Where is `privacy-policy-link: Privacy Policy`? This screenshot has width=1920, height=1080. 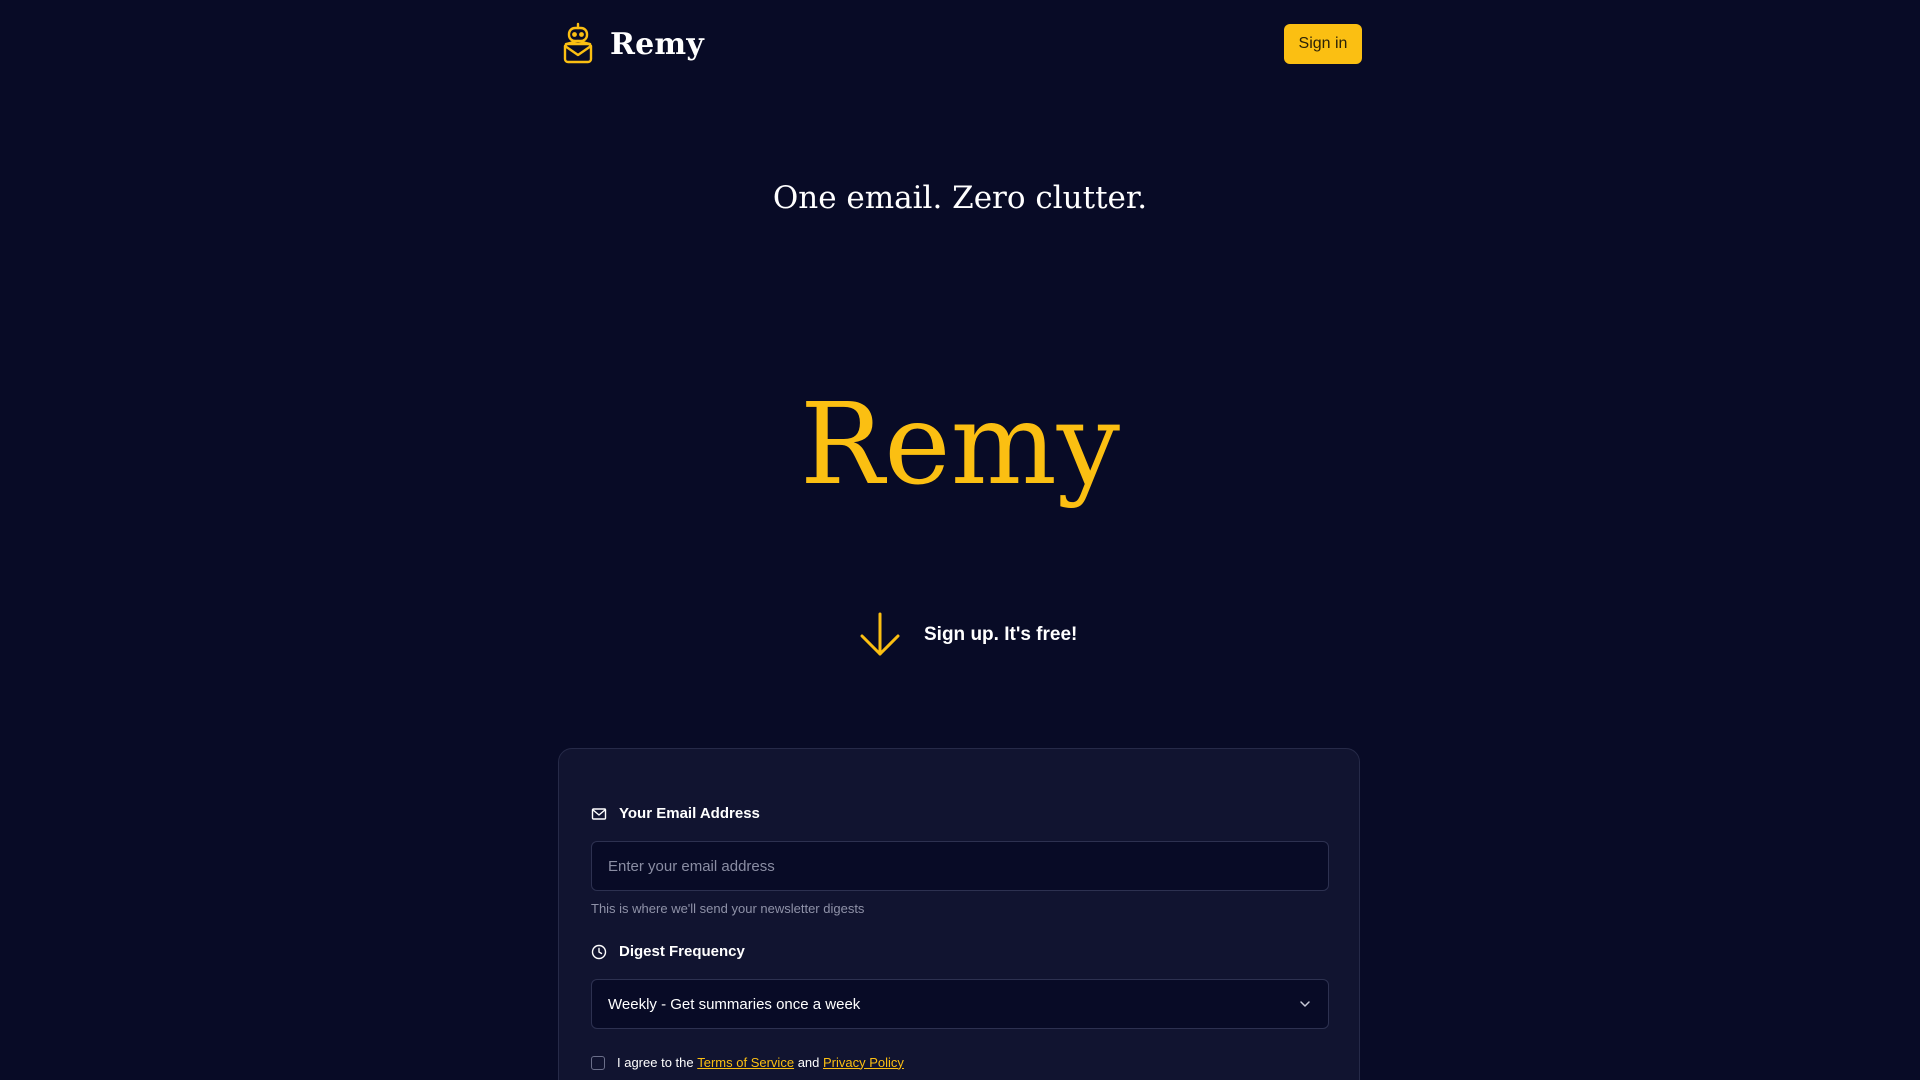 privacy-policy-link: Privacy Policy is located at coordinates (863, 1062).